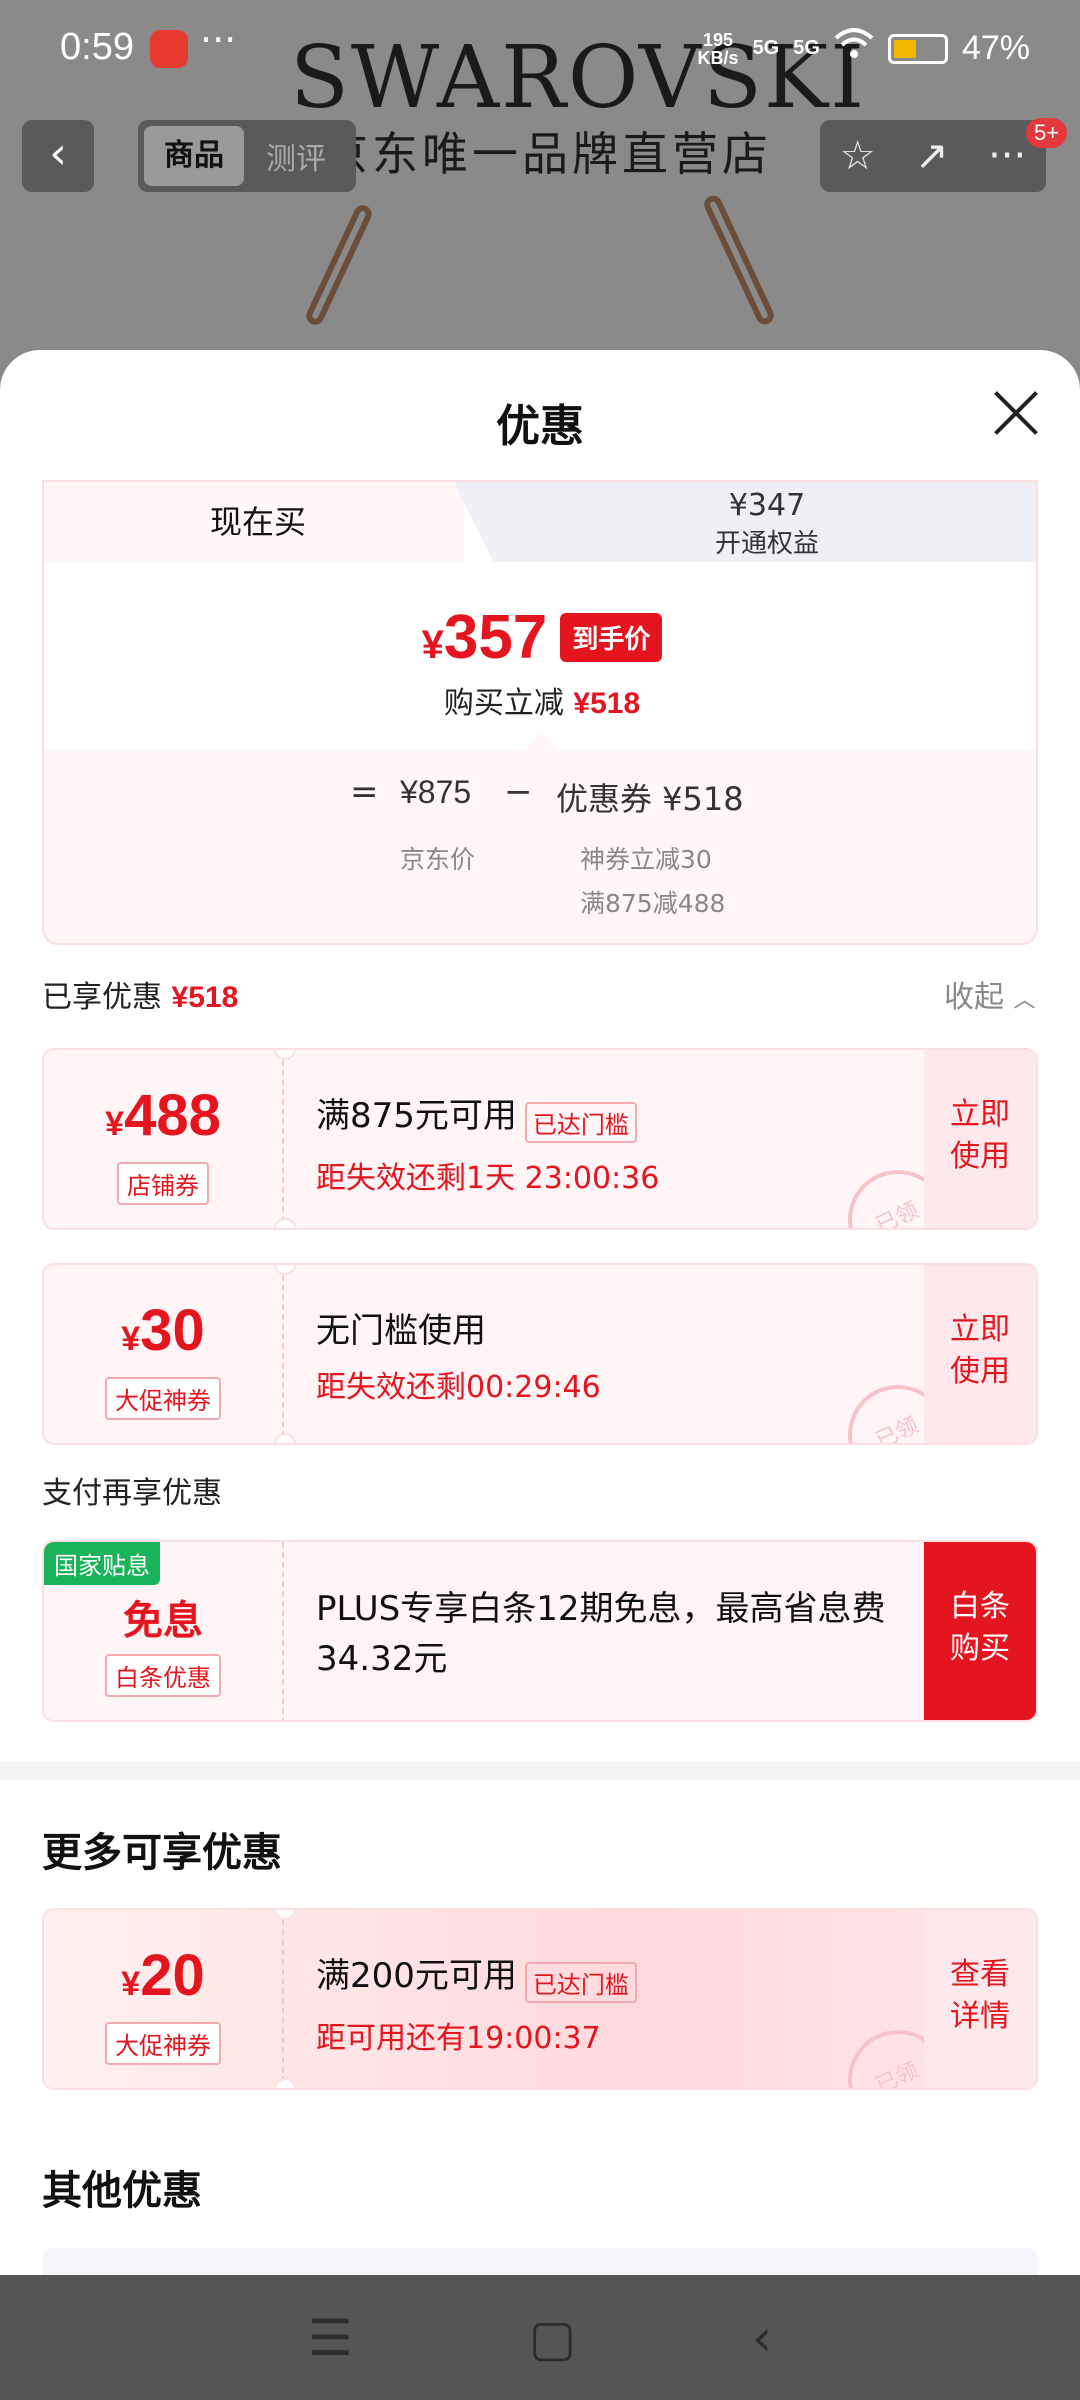 This screenshot has width=1080, height=2400. What do you see at coordinates (767, 505) in the screenshot?
I see `plus-price: ¥347` at bounding box center [767, 505].